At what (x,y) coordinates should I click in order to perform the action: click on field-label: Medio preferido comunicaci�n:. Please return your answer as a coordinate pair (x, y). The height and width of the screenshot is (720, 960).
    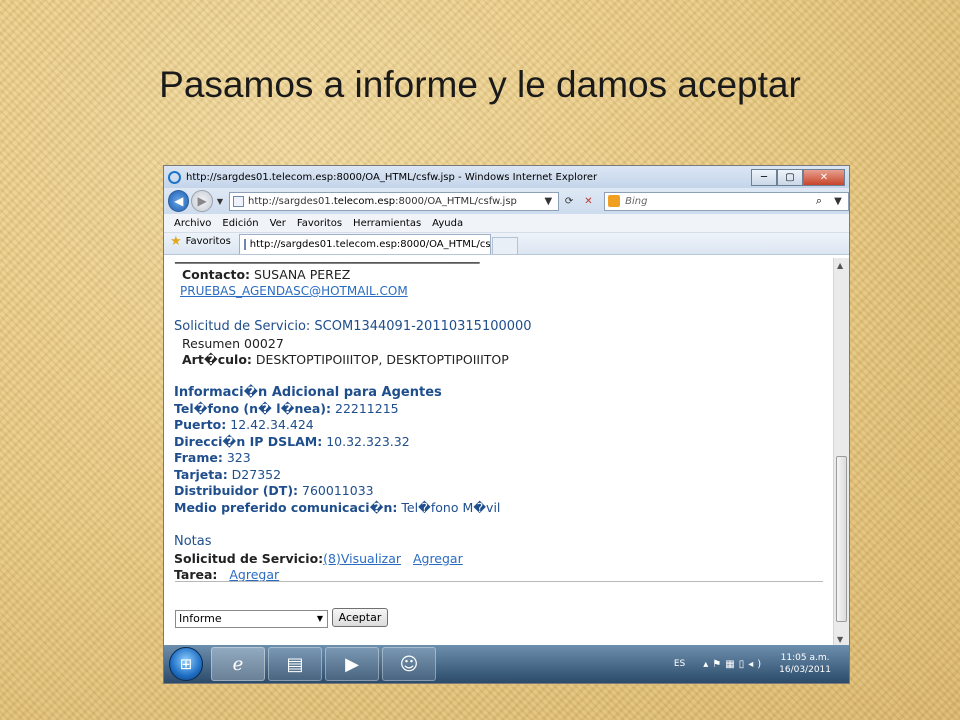
    Looking at the image, I should click on (286, 507).